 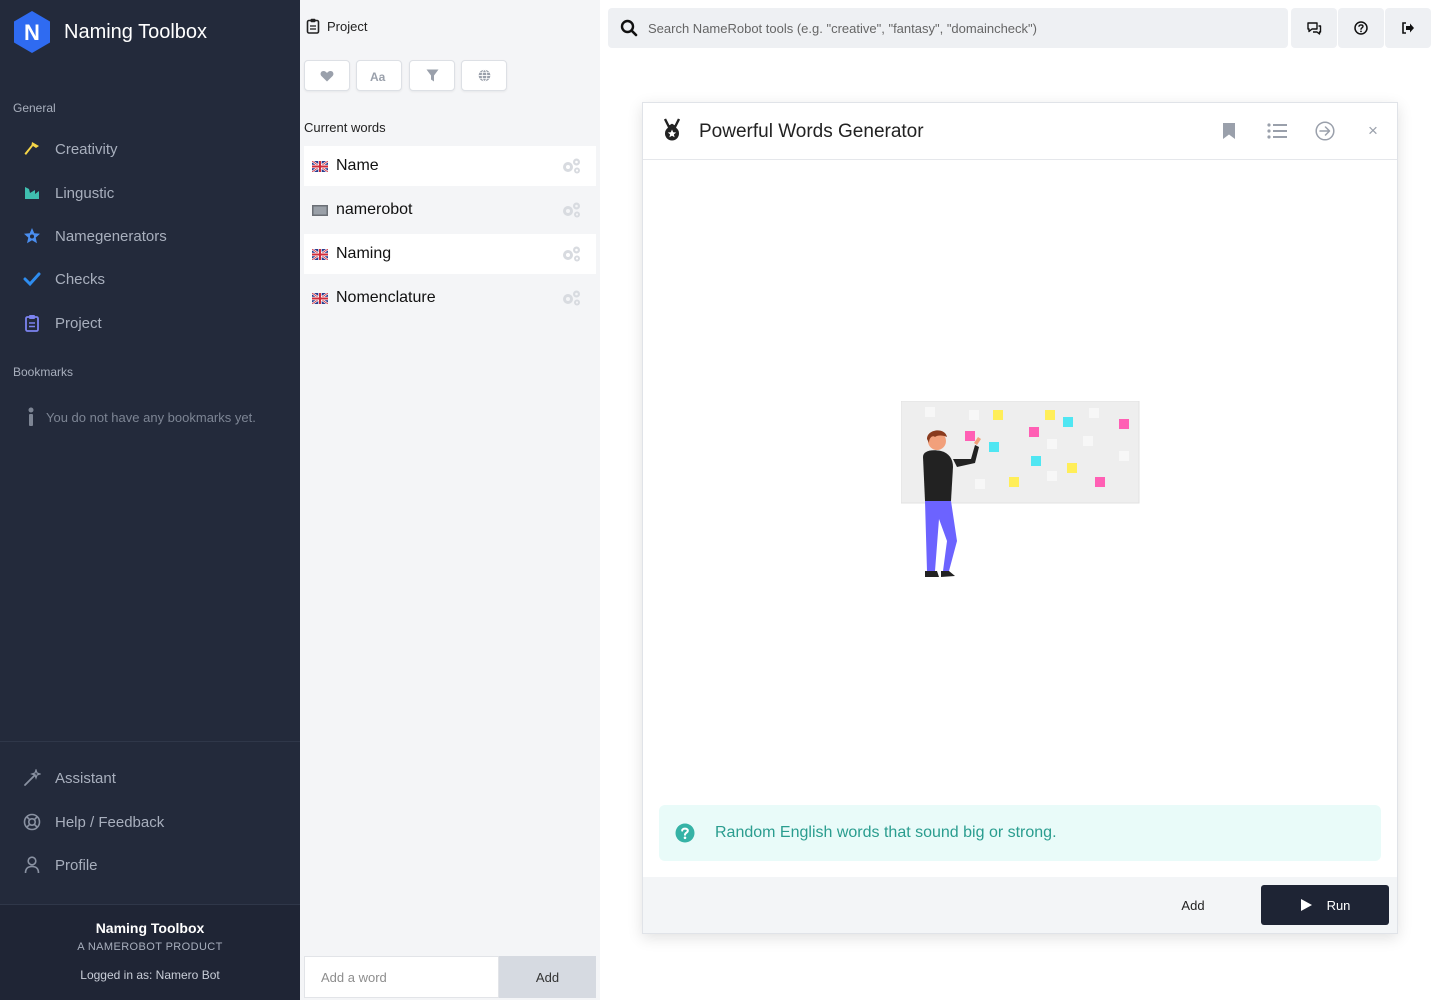 What do you see at coordinates (1020, 905) in the screenshot?
I see `modal-footer: Add Run` at bounding box center [1020, 905].